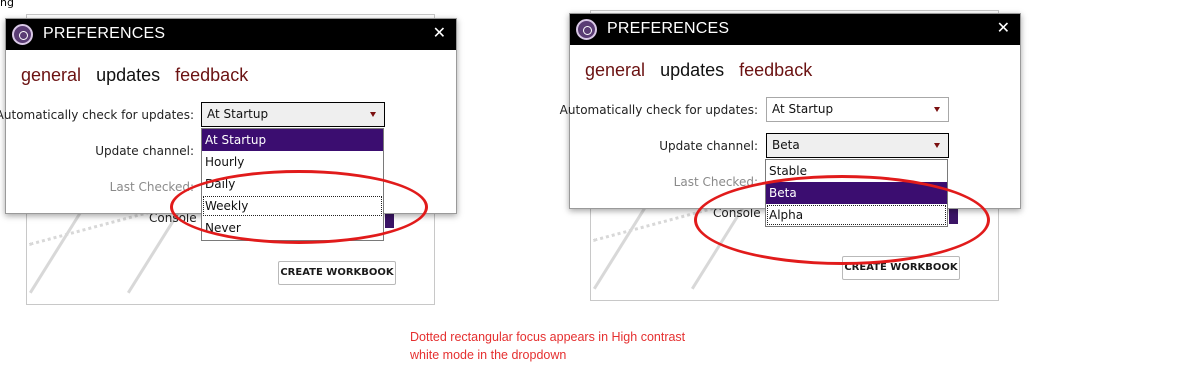 This screenshot has width=1183, height=382. What do you see at coordinates (7, 4) in the screenshot?
I see `corner-text: ng` at bounding box center [7, 4].